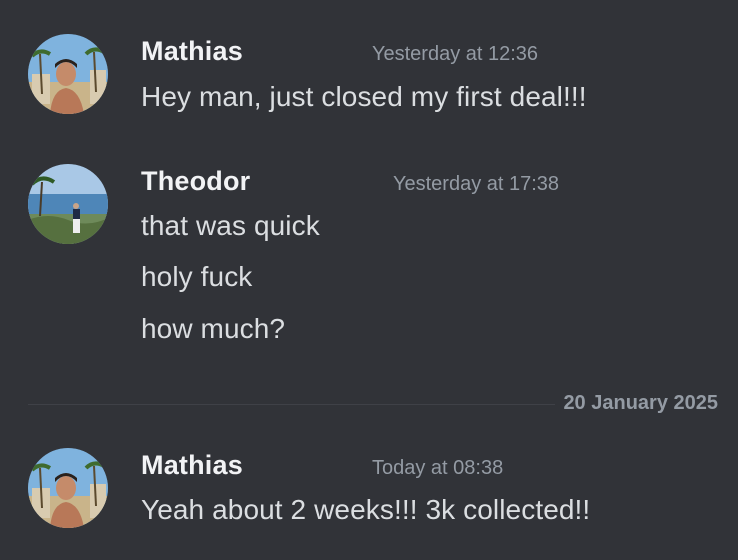  What do you see at coordinates (636, 403) in the screenshot?
I see `date-divider-label: 20 January 2025` at bounding box center [636, 403].